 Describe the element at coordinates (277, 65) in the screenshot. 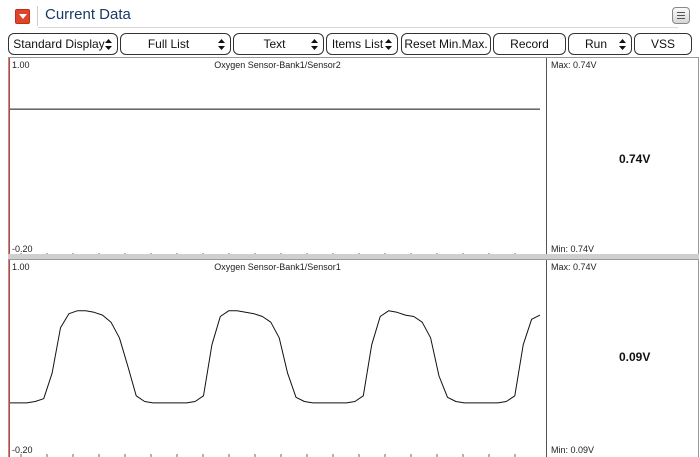

I see `graph-title: Oxygen Sensor-Bank1/Sensor2` at that location.